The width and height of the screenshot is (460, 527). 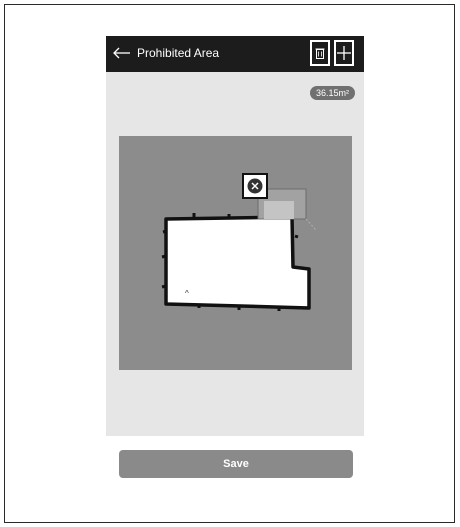 What do you see at coordinates (235, 54) in the screenshot?
I see `app-header: Prohibited Area` at bounding box center [235, 54].